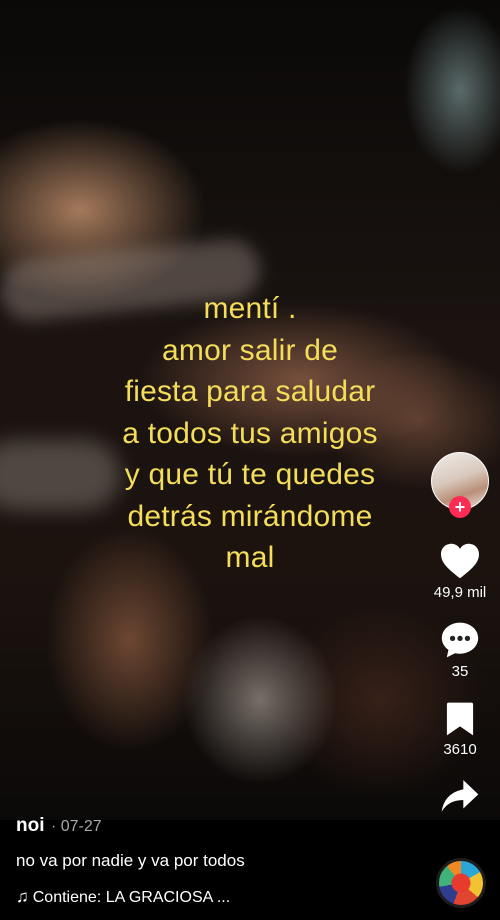  Describe the element at coordinates (460, 485) in the screenshot. I see `creator-avatar-button: +` at that location.